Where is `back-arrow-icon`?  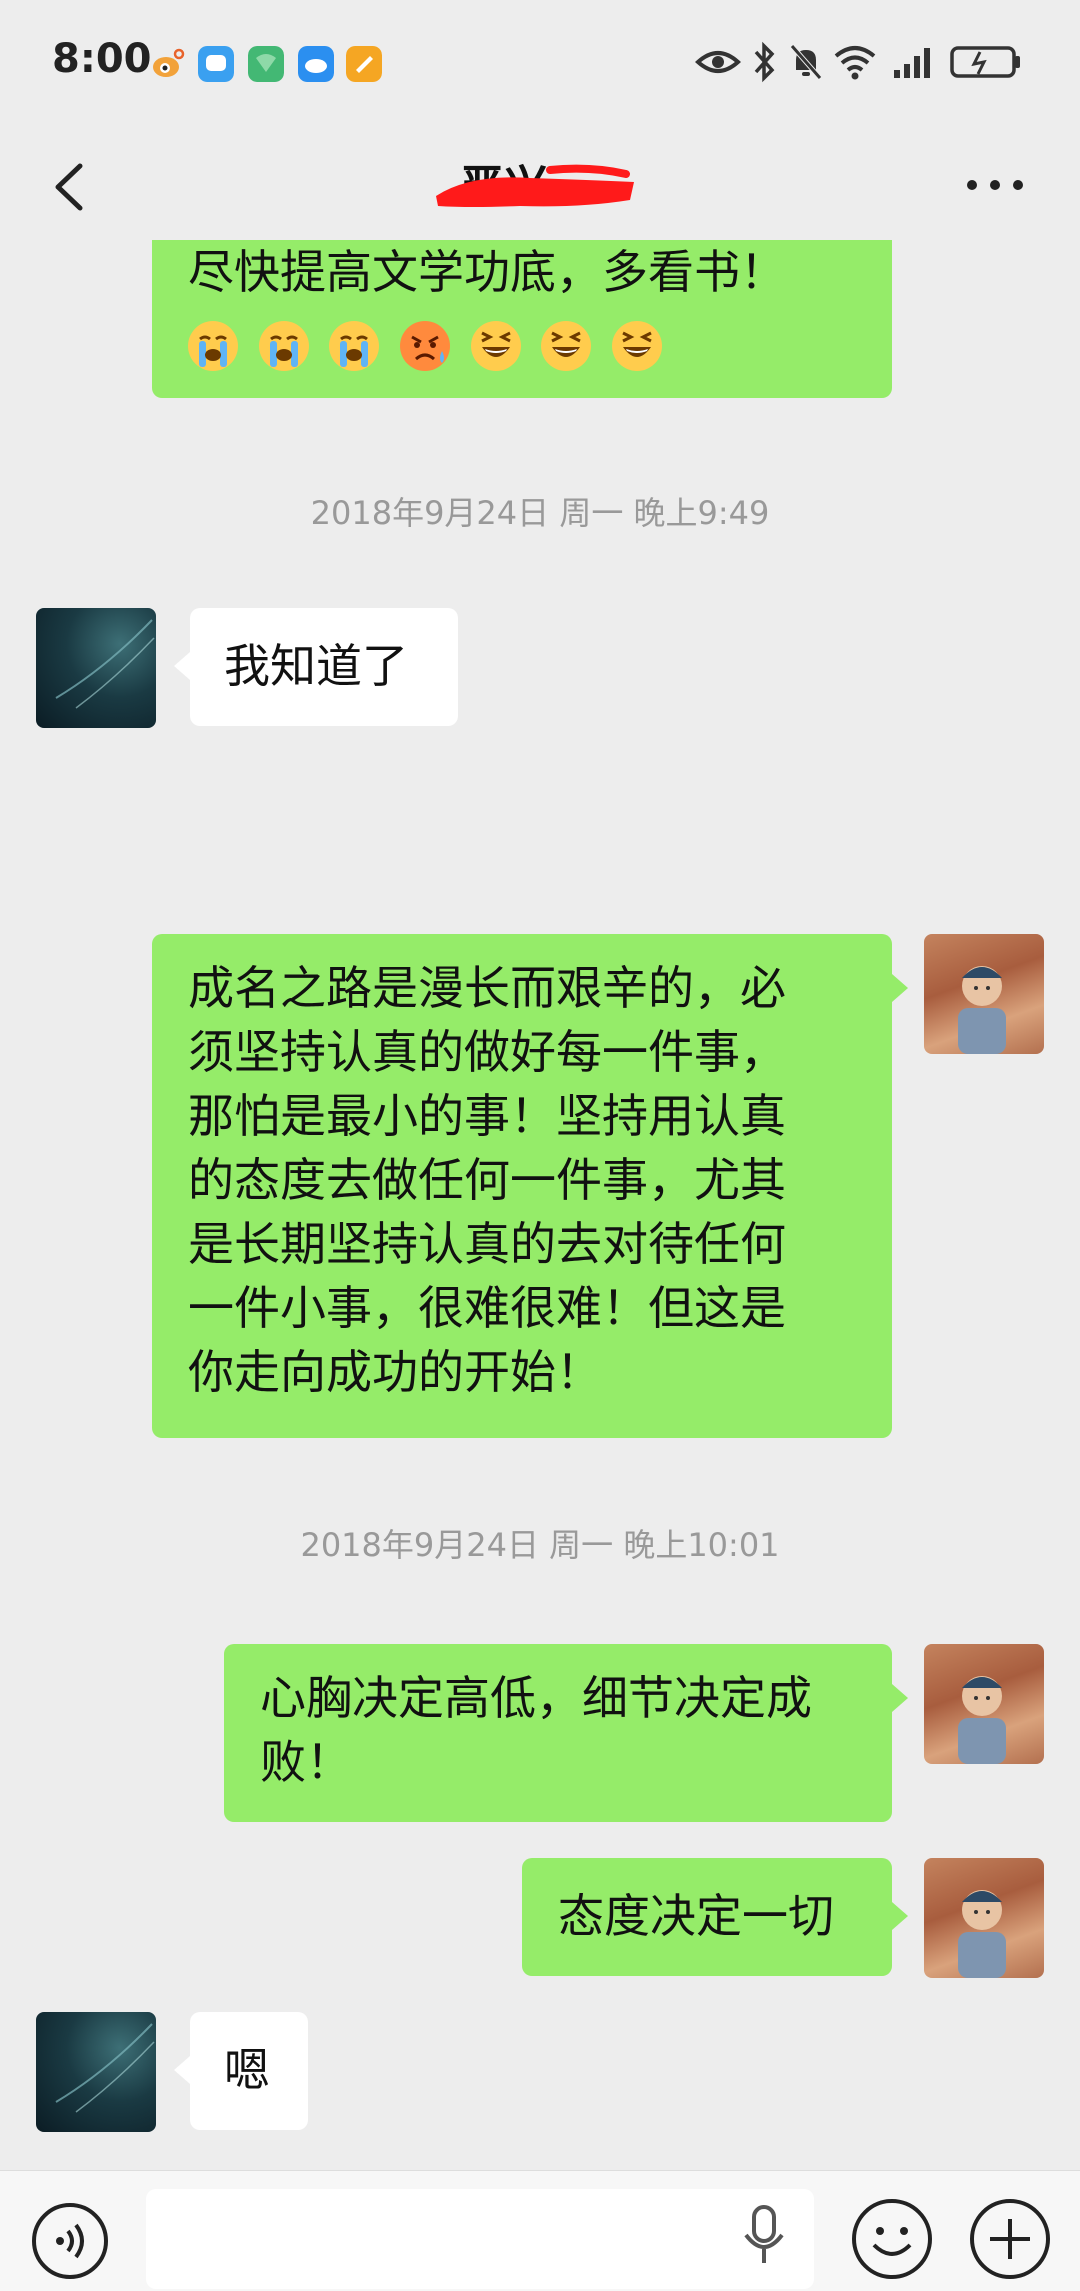
back-arrow-icon is located at coordinates (70, 187).